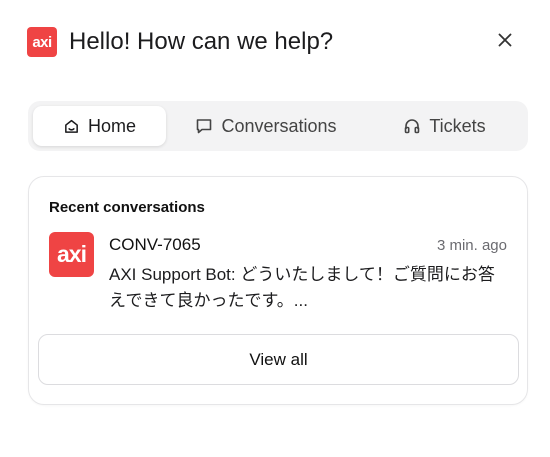  I want to click on avatar-text: axi, so click(72, 254).